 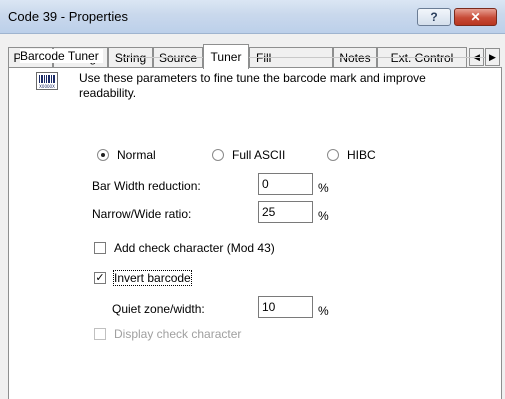 I want to click on radio-hibc-label: HIBC, so click(x=361, y=155).